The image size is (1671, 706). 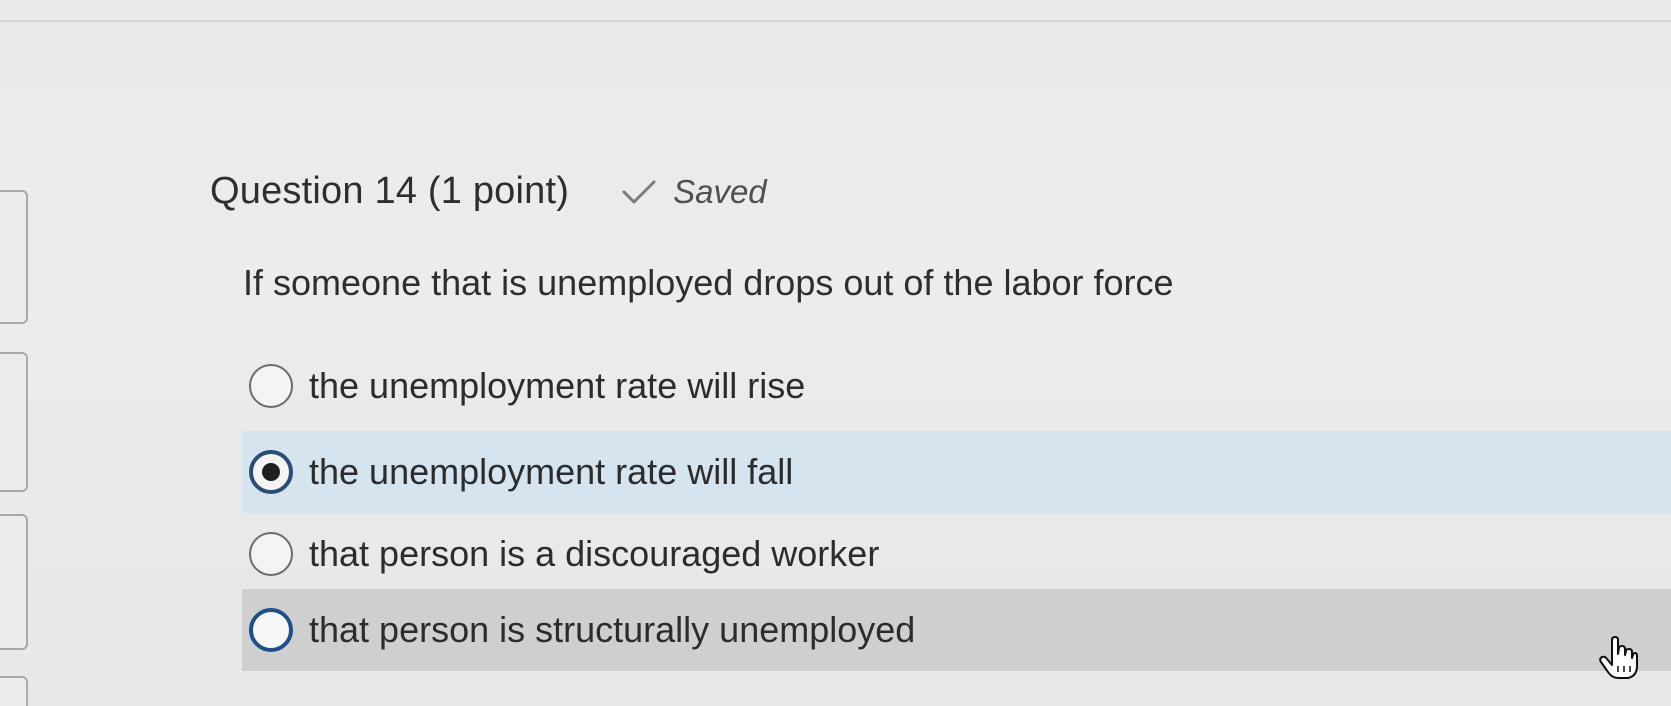 I want to click on question-header: Question 14 (1 point) Saved, so click(x=488, y=191).